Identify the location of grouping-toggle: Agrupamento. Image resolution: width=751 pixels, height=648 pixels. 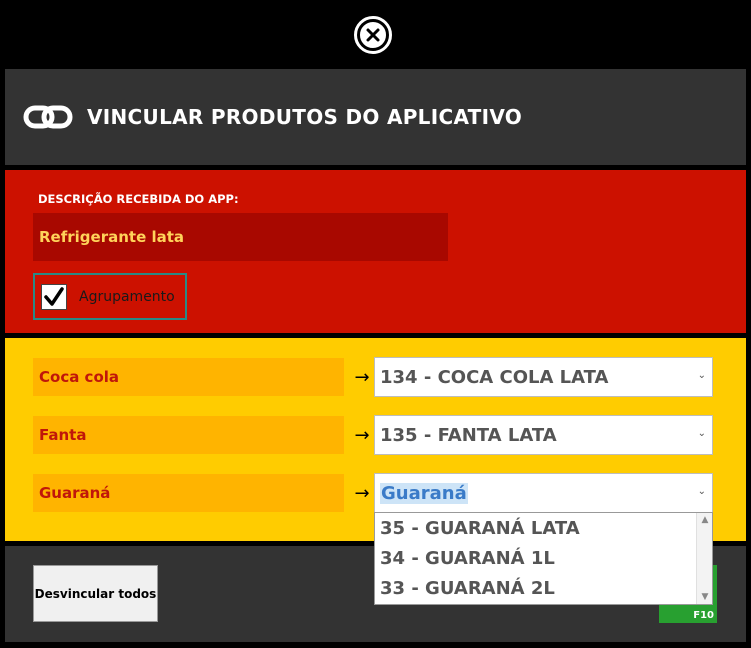
(110, 296).